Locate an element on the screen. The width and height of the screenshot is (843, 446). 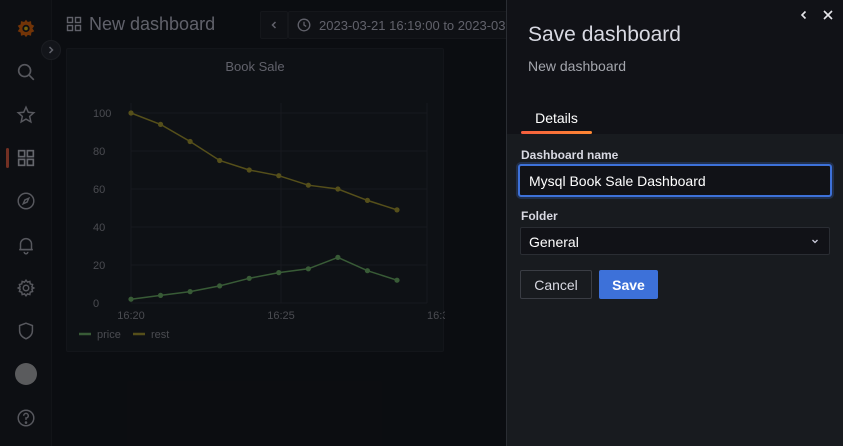
y-tick-label: 40 is located at coordinates (99, 228).